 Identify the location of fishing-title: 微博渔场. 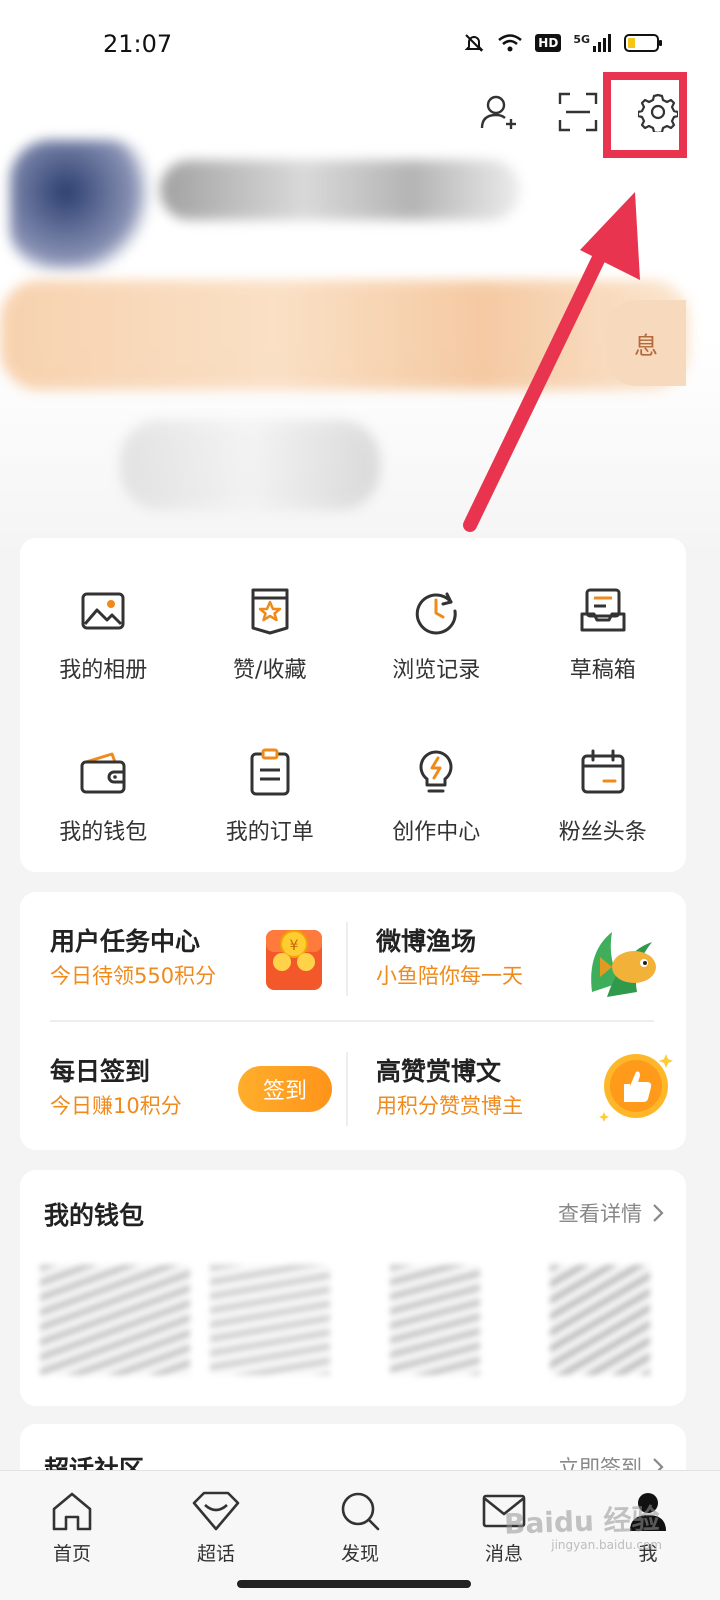
(426, 941).